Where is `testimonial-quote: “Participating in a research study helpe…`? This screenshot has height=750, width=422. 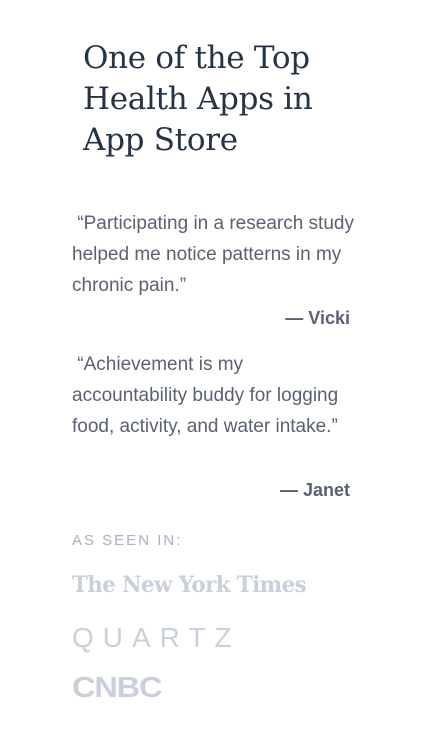
testimonial-quote: “Participating in a research study helpe… is located at coordinates (213, 254).